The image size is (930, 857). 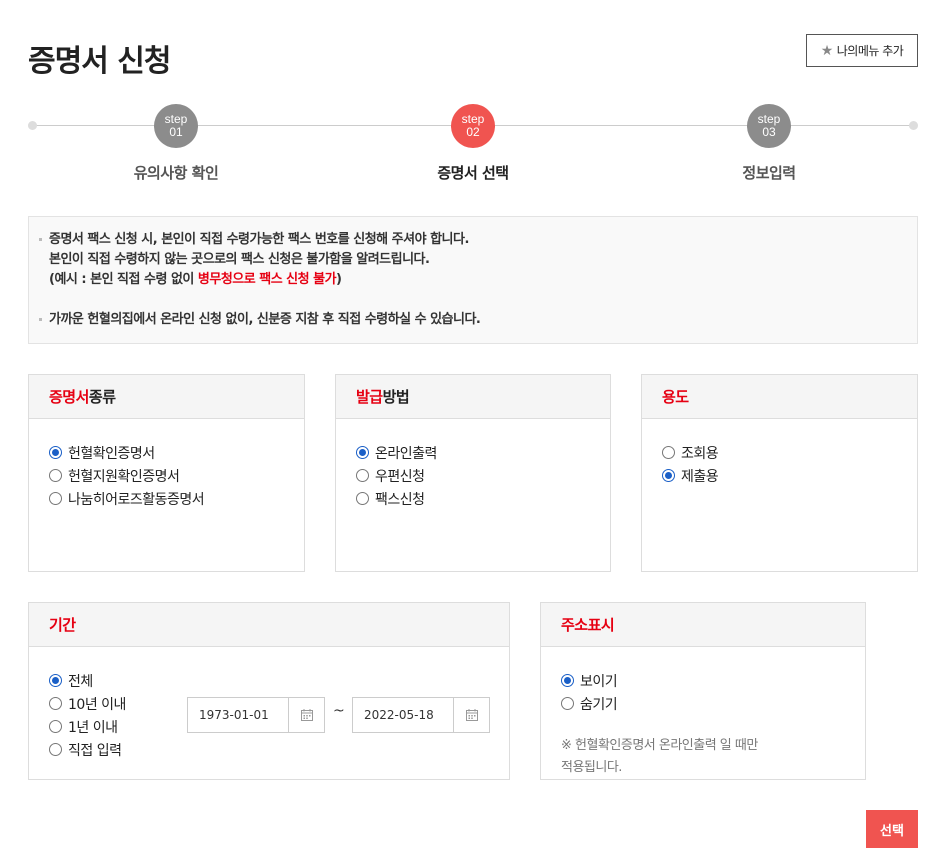 I want to click on add-my-menu-button: ★ 나의메뉴 추가, so click(x=862, y=50).